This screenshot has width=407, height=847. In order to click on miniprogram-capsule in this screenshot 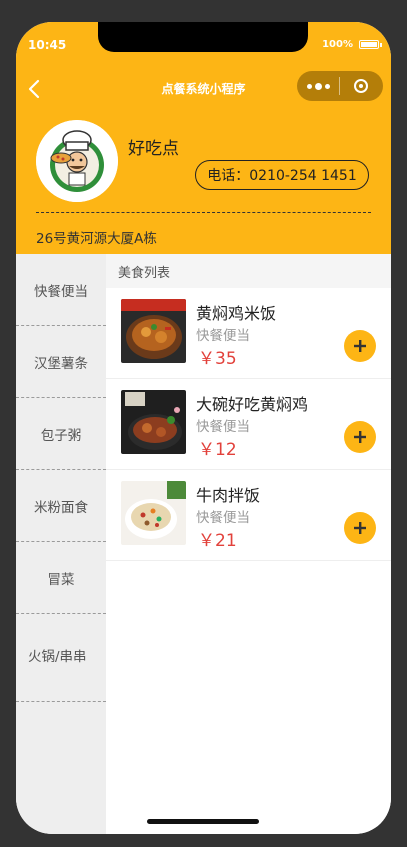, I will do `click(340, 86)`.